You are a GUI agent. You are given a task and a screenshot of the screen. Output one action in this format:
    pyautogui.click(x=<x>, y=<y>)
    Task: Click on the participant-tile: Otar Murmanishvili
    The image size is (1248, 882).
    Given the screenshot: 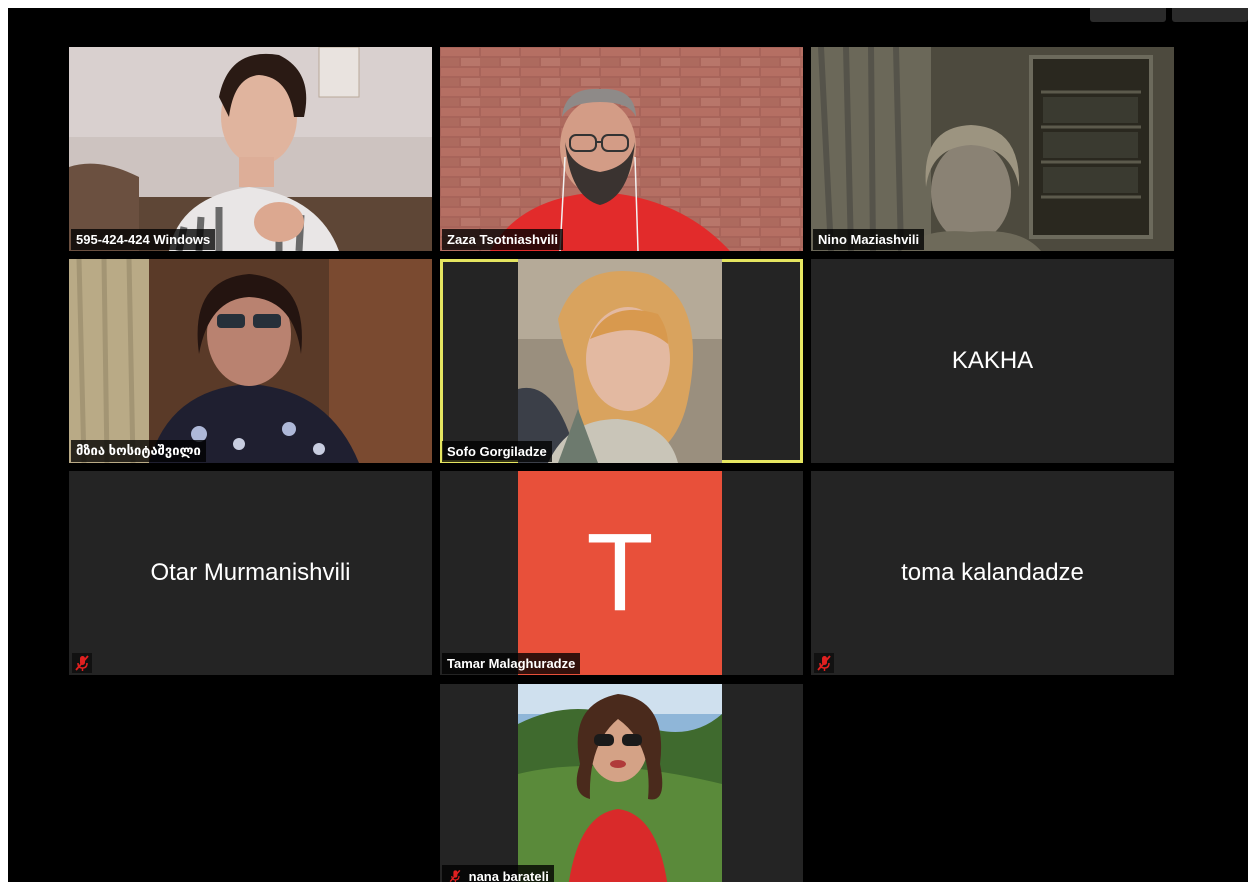 What is the action you would take?
    pyautogui.click(x=250, y=573)
    